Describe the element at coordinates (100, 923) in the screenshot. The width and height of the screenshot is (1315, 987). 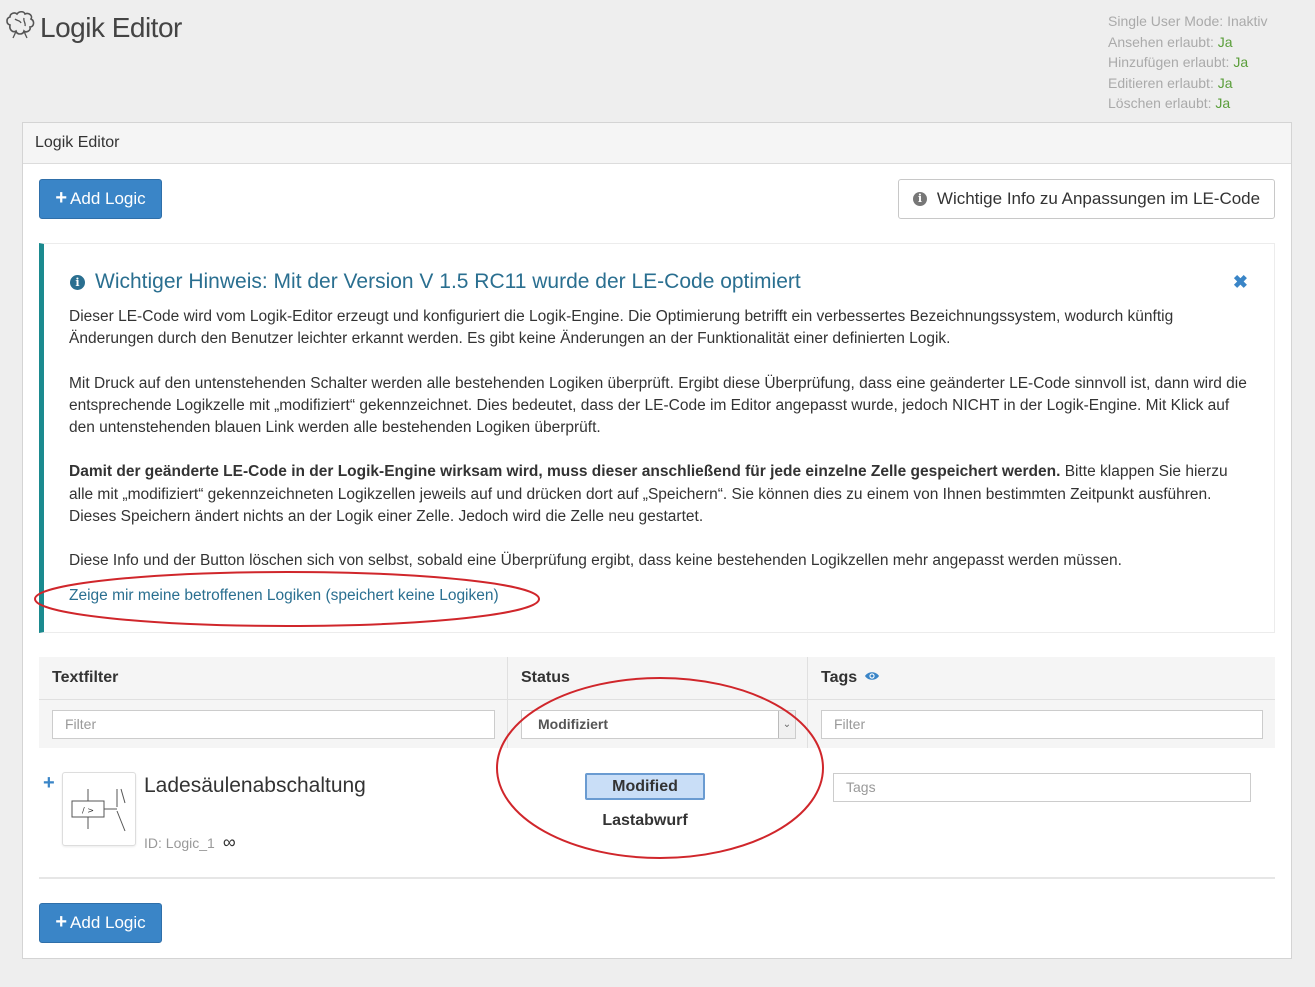
I see `add-logic-button-bottom: + Add Logic` at that location.